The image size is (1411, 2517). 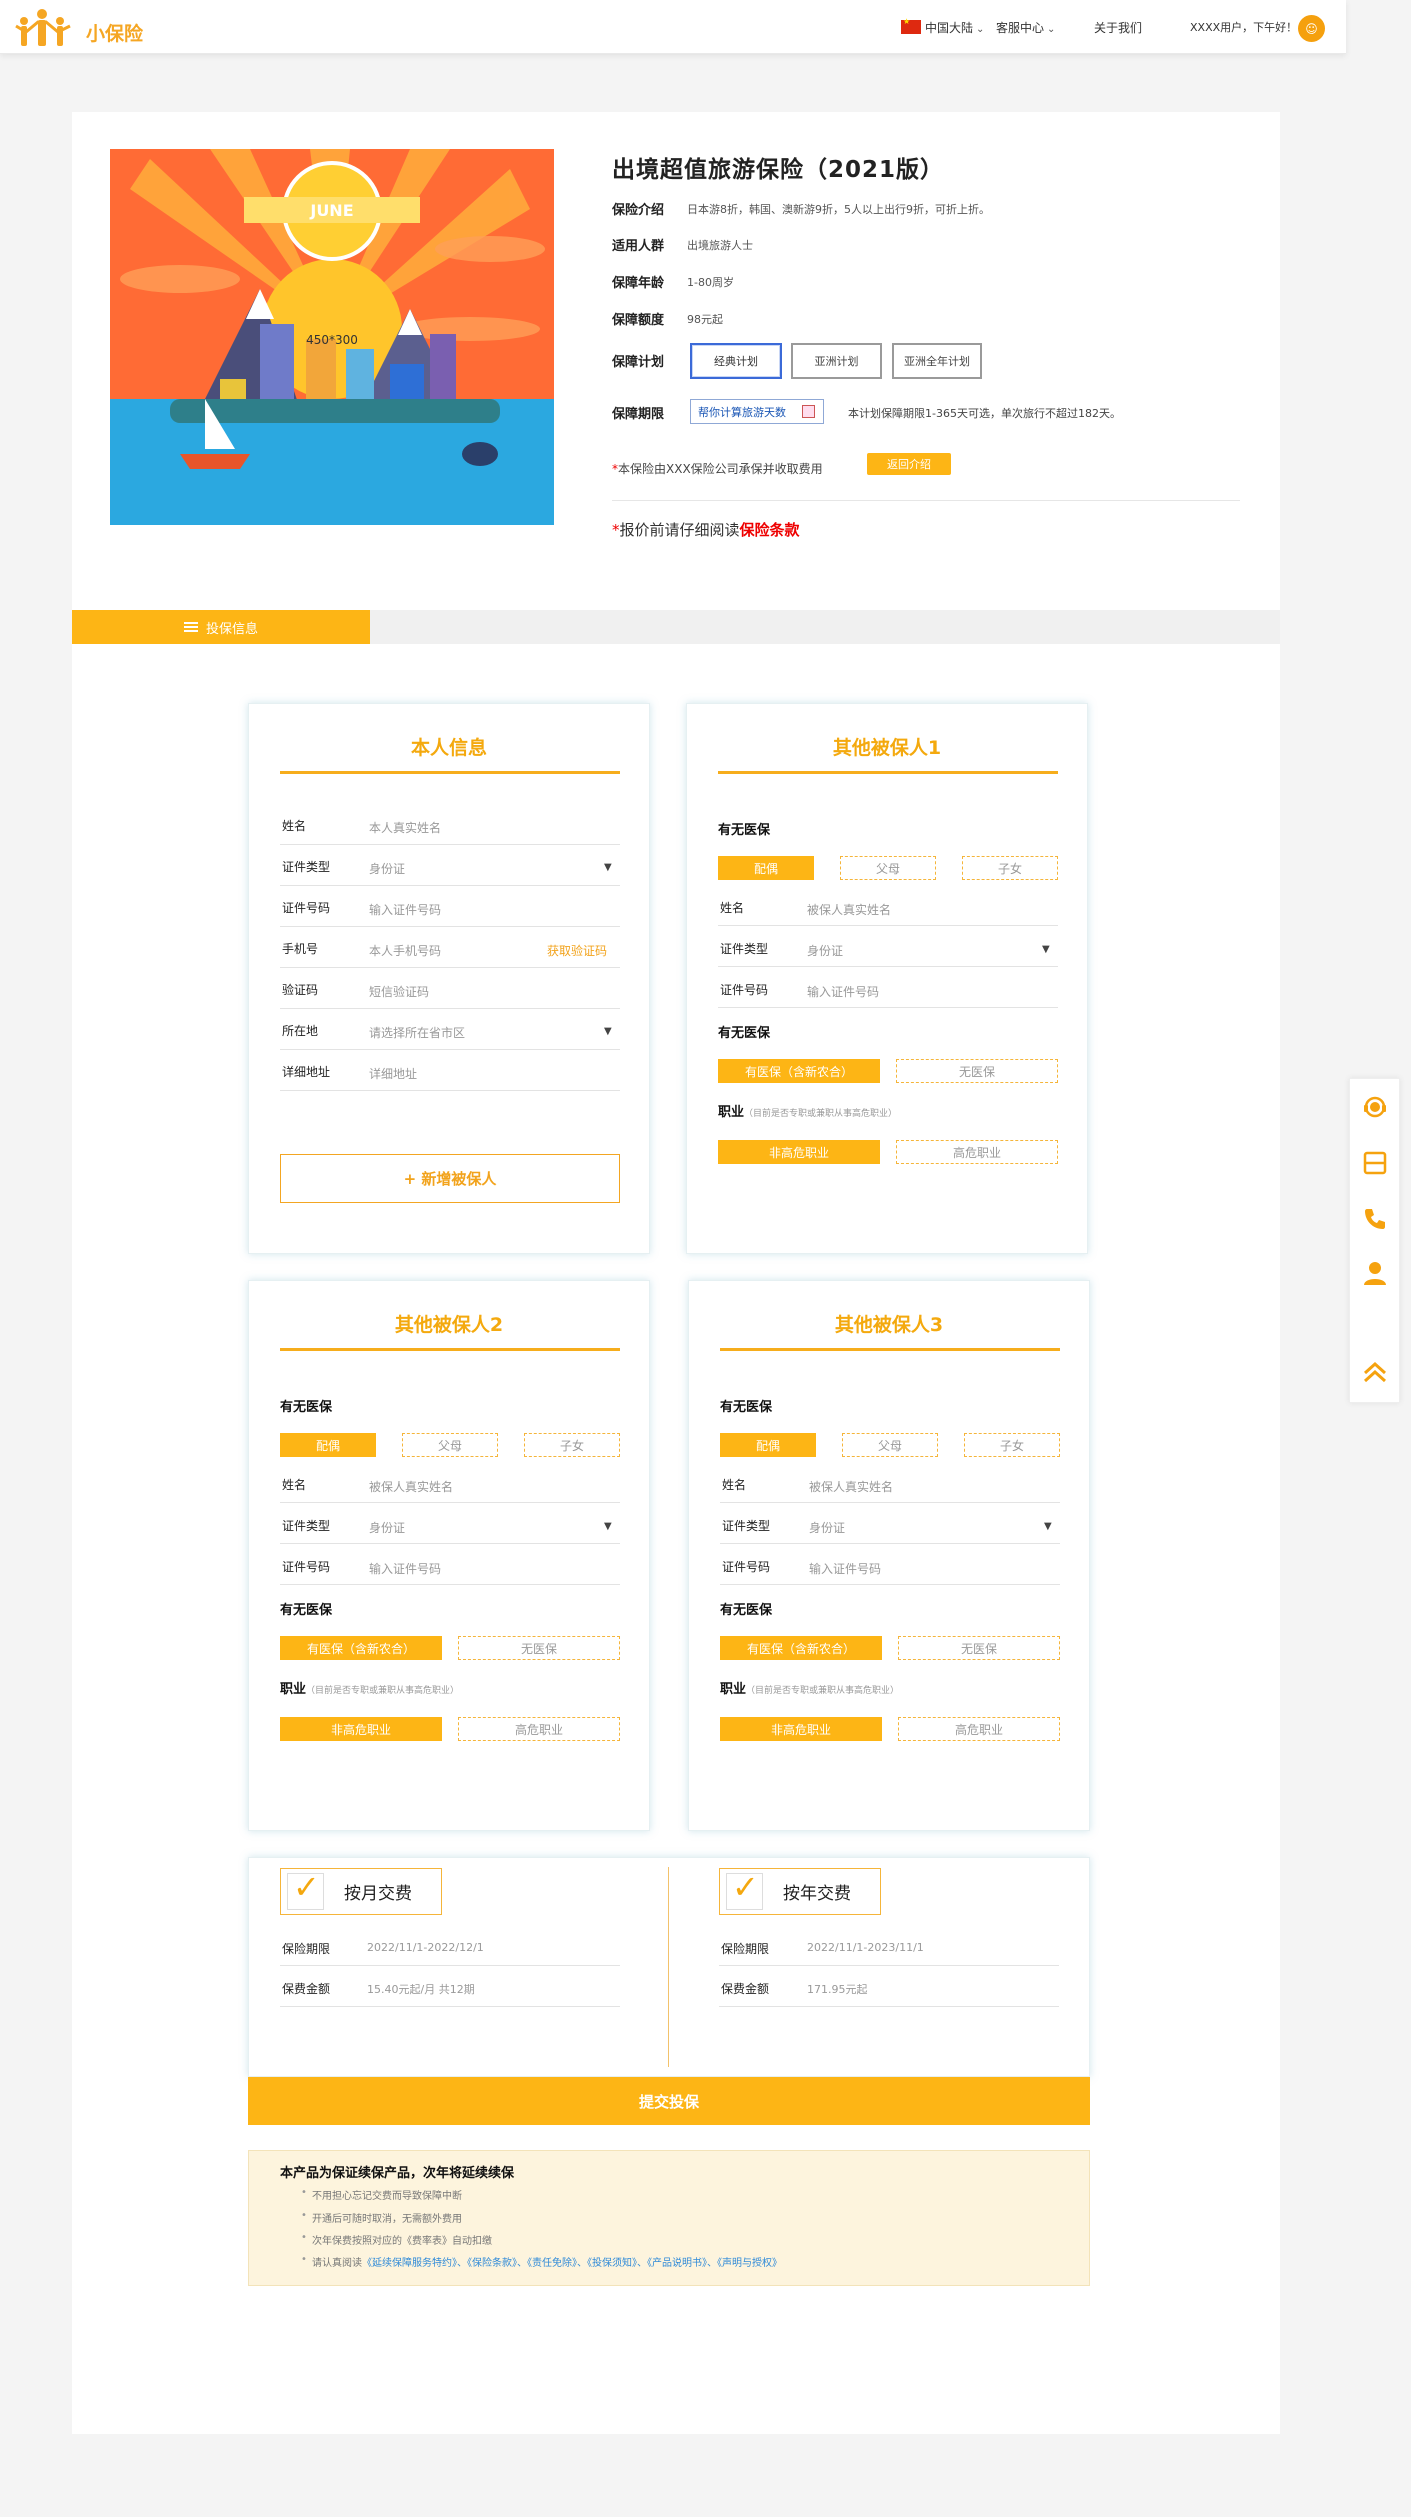 I want to click on field-input: 详细地址, so click(x=393, y=1073).